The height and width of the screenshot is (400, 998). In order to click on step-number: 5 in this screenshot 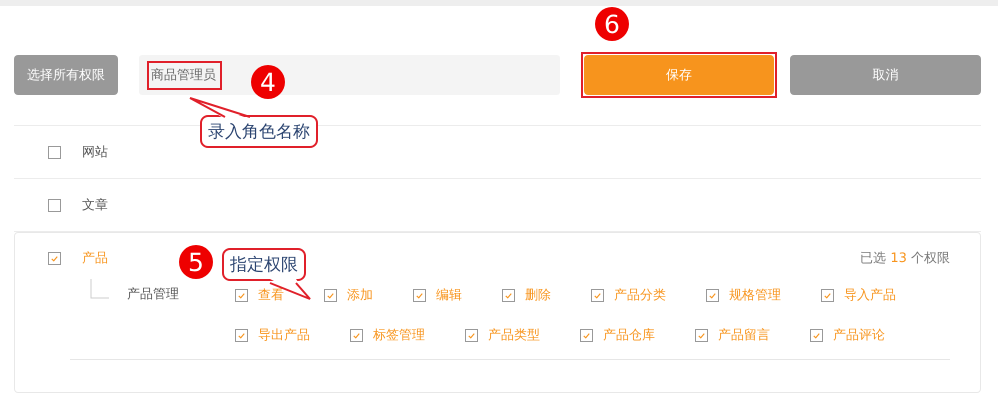, I will do `click(196, 262)`.